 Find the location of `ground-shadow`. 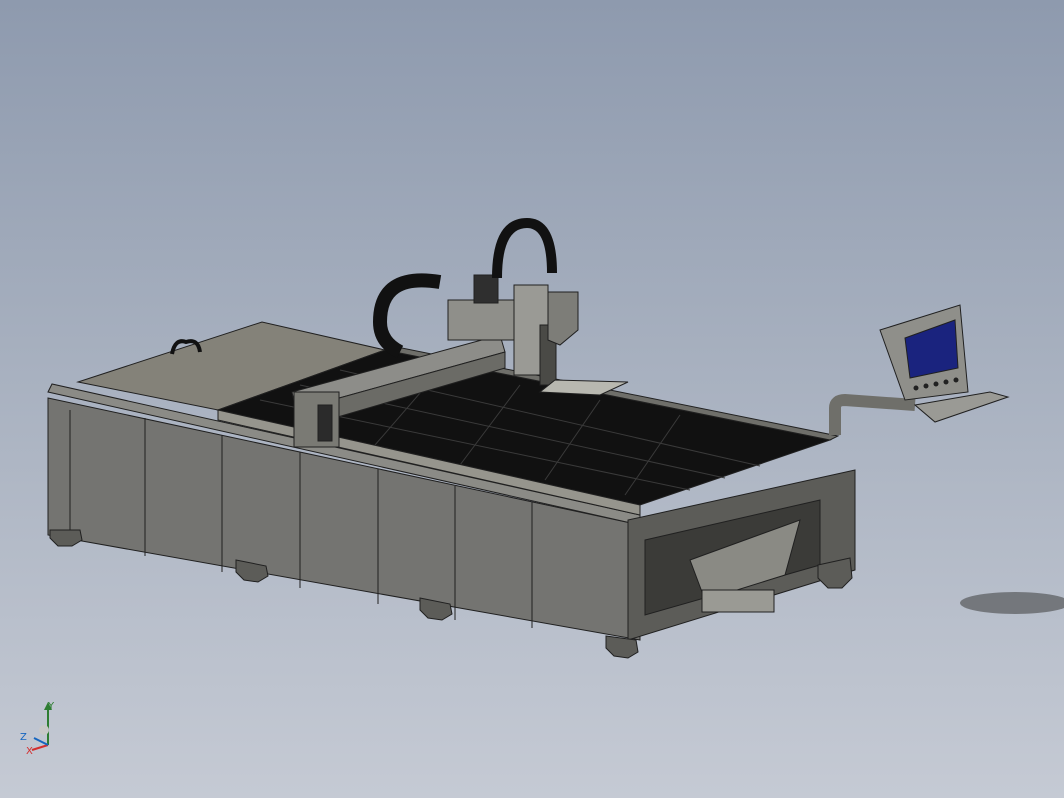

ground-shadow is located at coordinates (1012, 603).